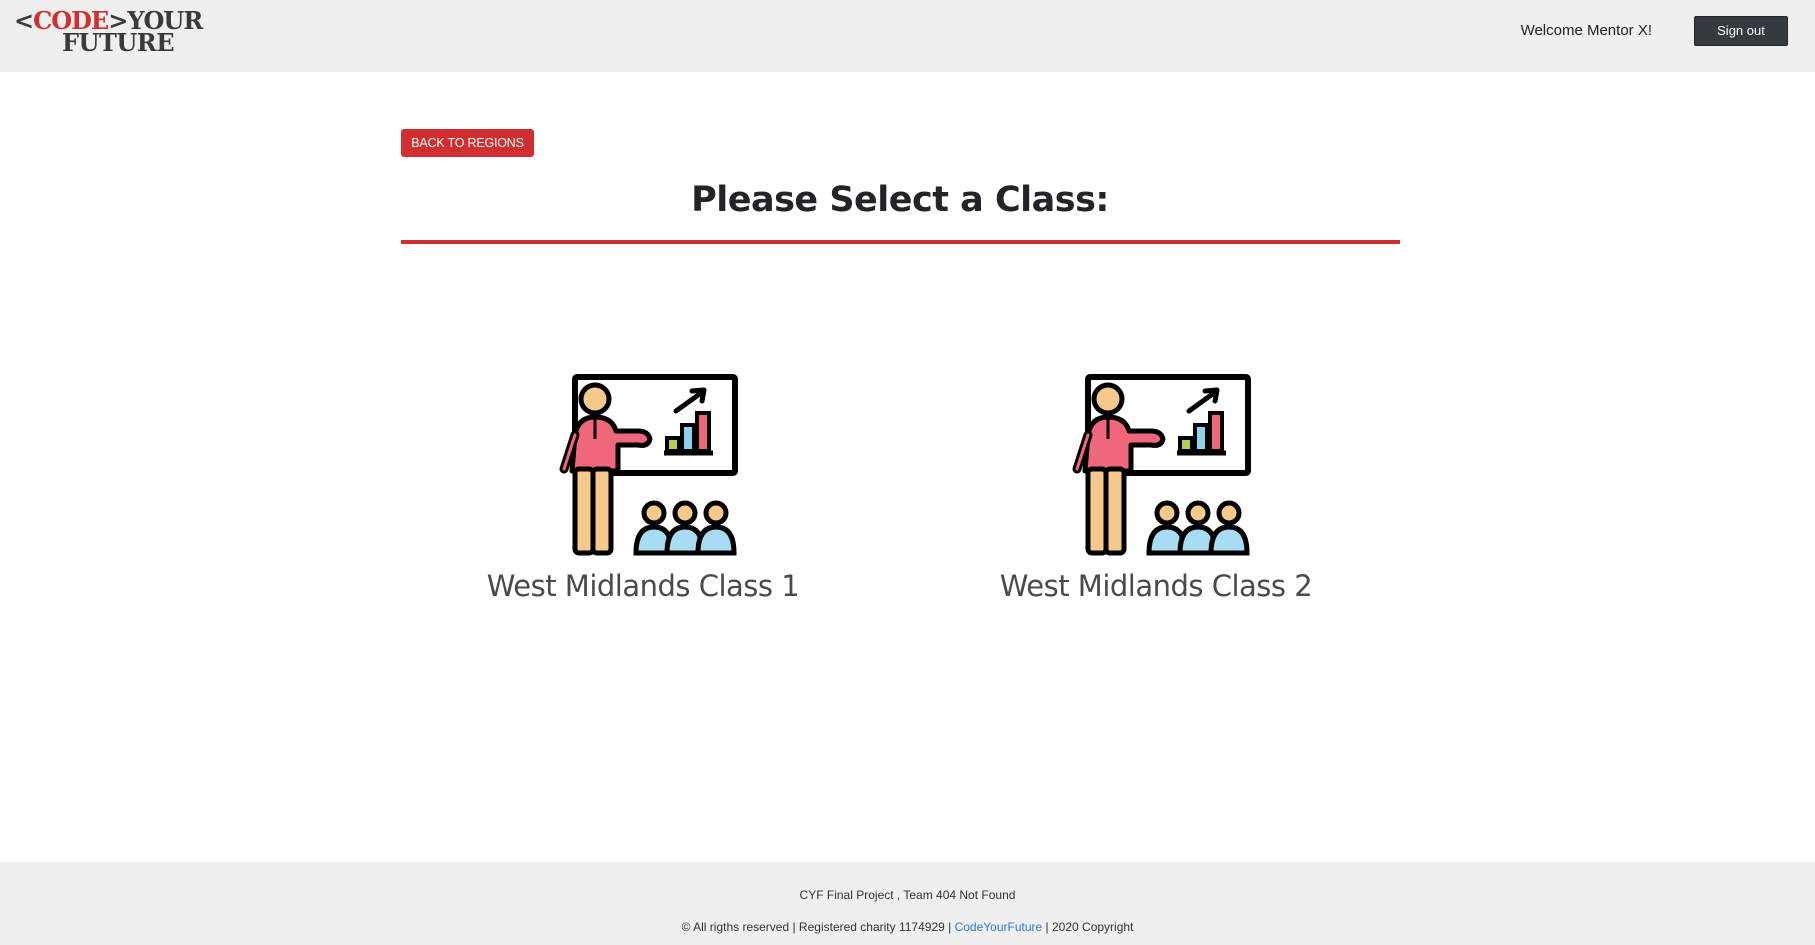 The image size is (1815, 945). What do you see at coordinates (900, 200) in the screenshot?
I see `page-title: Please Select a Class:` at bounding box center [900, 200].